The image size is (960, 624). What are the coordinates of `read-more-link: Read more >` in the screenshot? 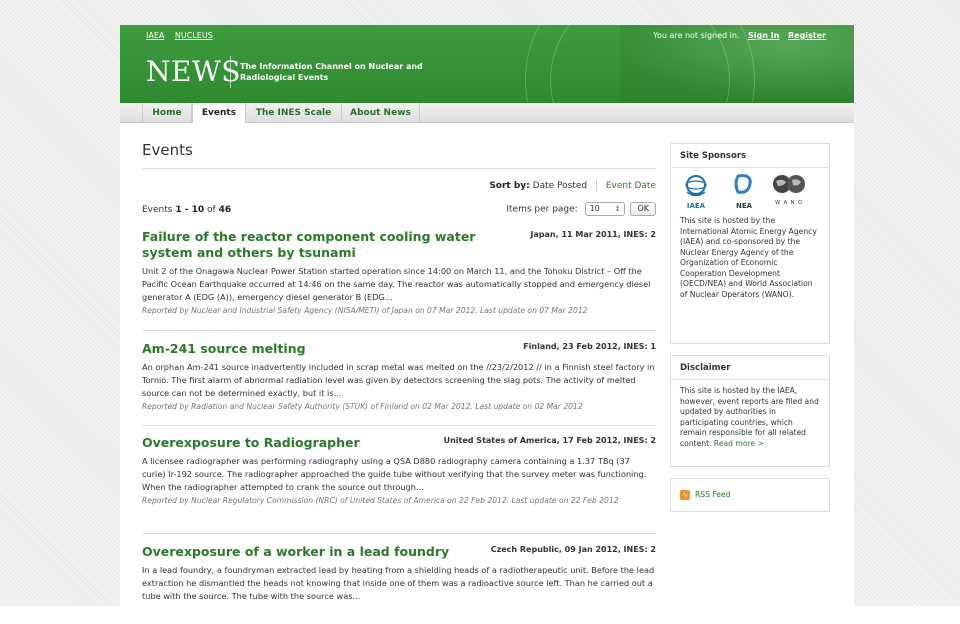 It's located at (739, 443).